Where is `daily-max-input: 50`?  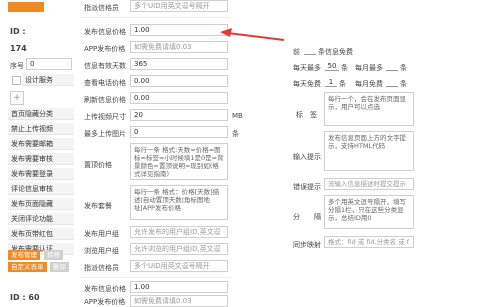 daily-max-input: 50 is located at coordinates (332, 66).